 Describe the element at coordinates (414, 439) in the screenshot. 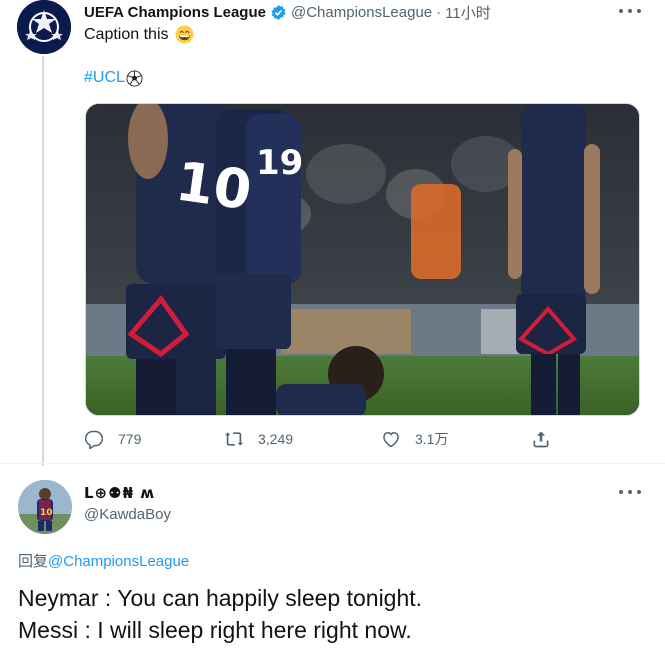

I see `like-action: 3.1万` at that location.